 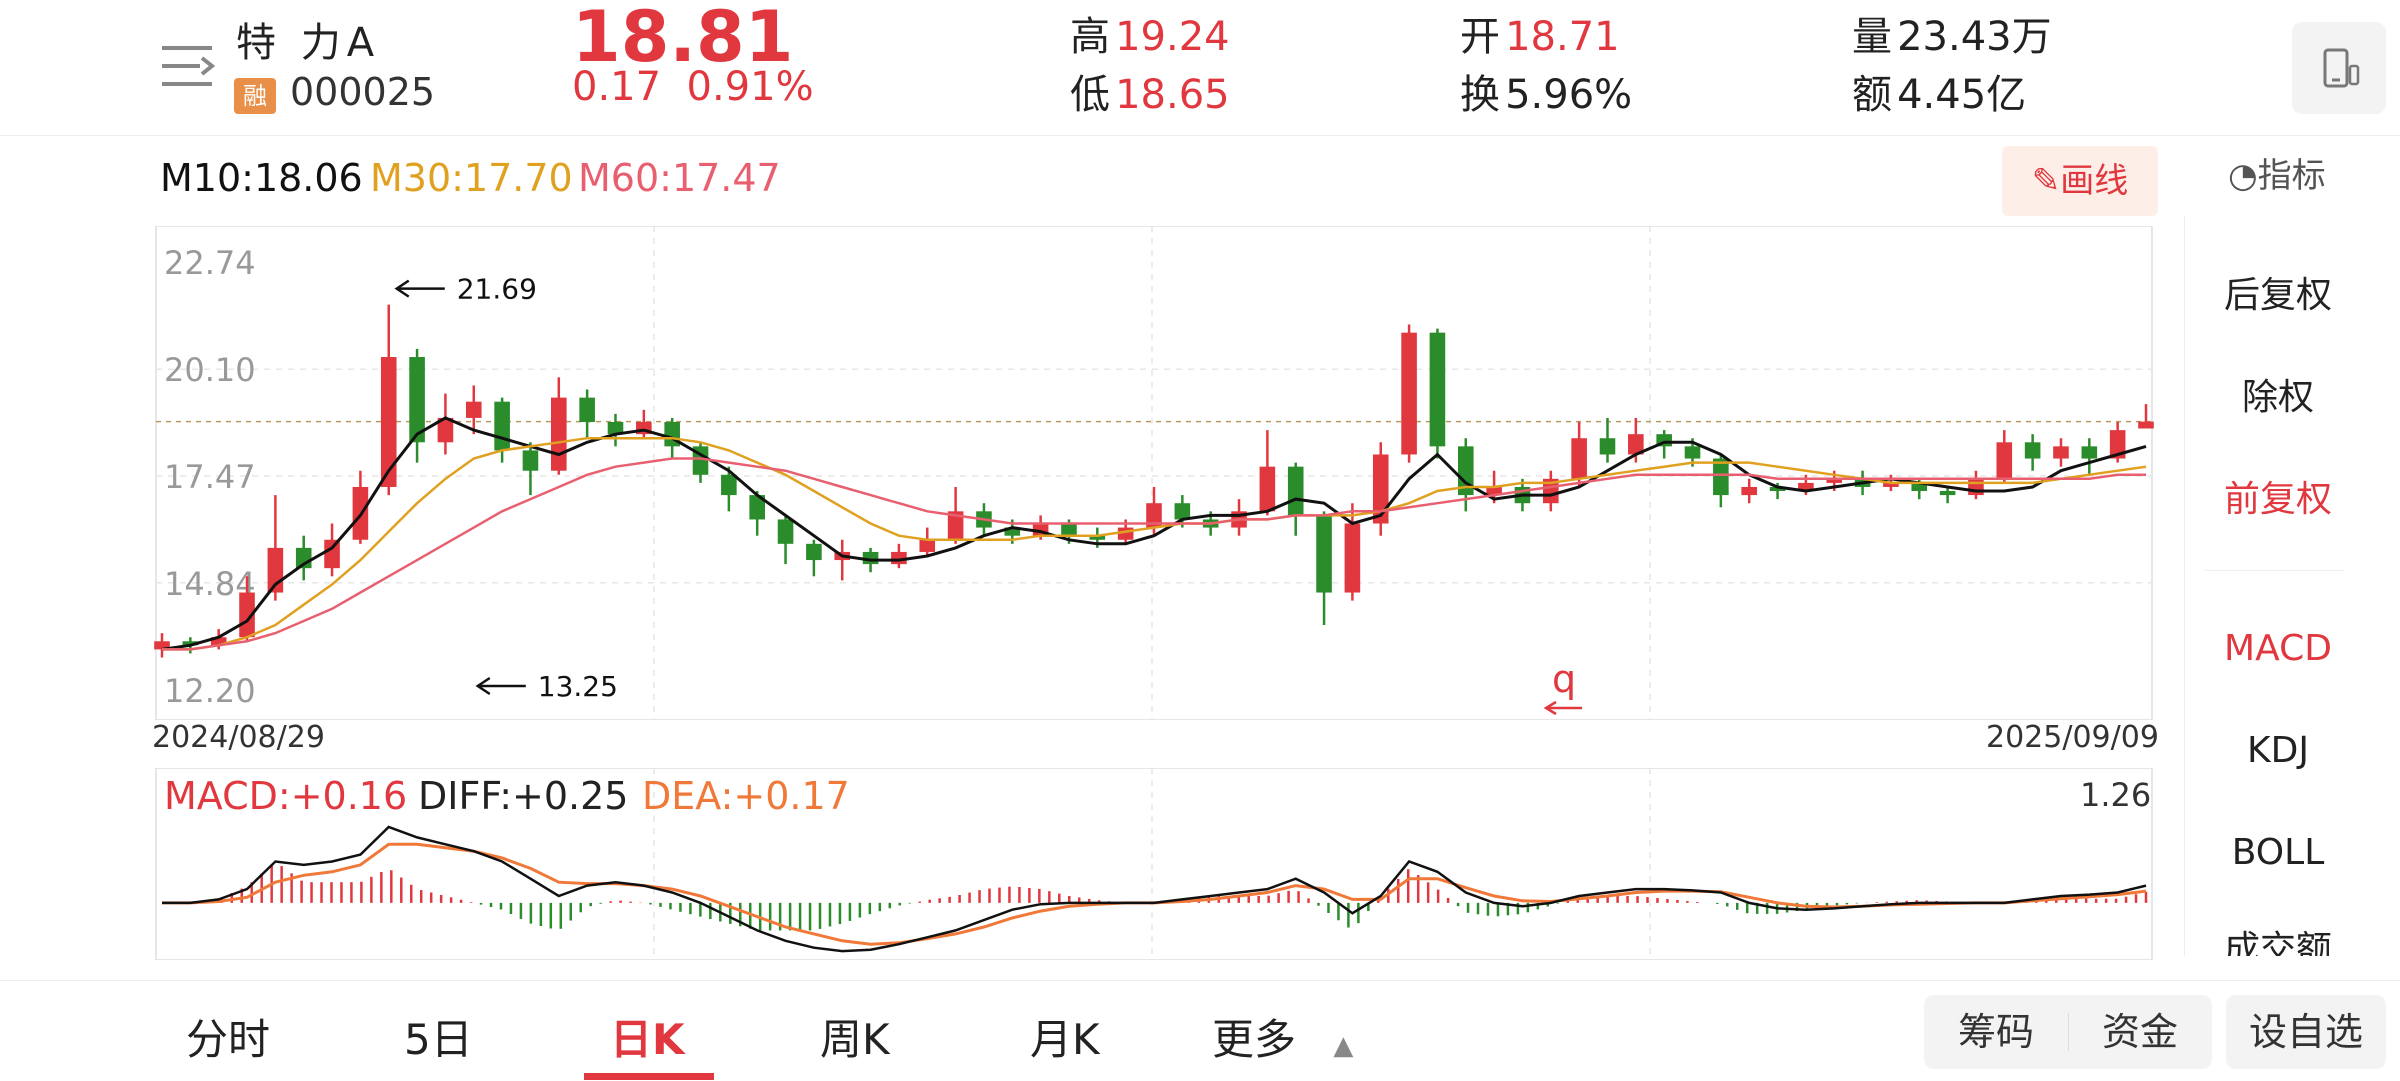 I want to click on phone-icon, so click(x=2341, y=68).